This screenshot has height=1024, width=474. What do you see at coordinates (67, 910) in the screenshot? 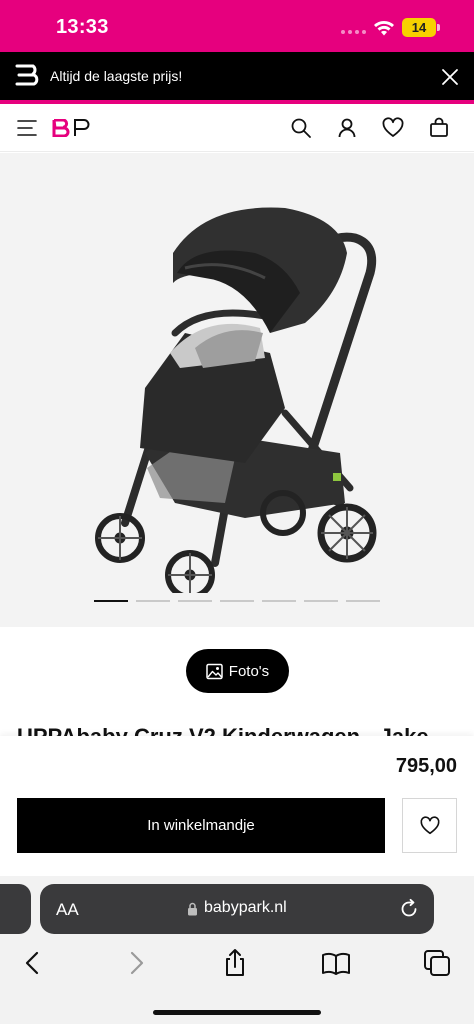
I see `text-size-button: AA` at bounding box center [67, 910].